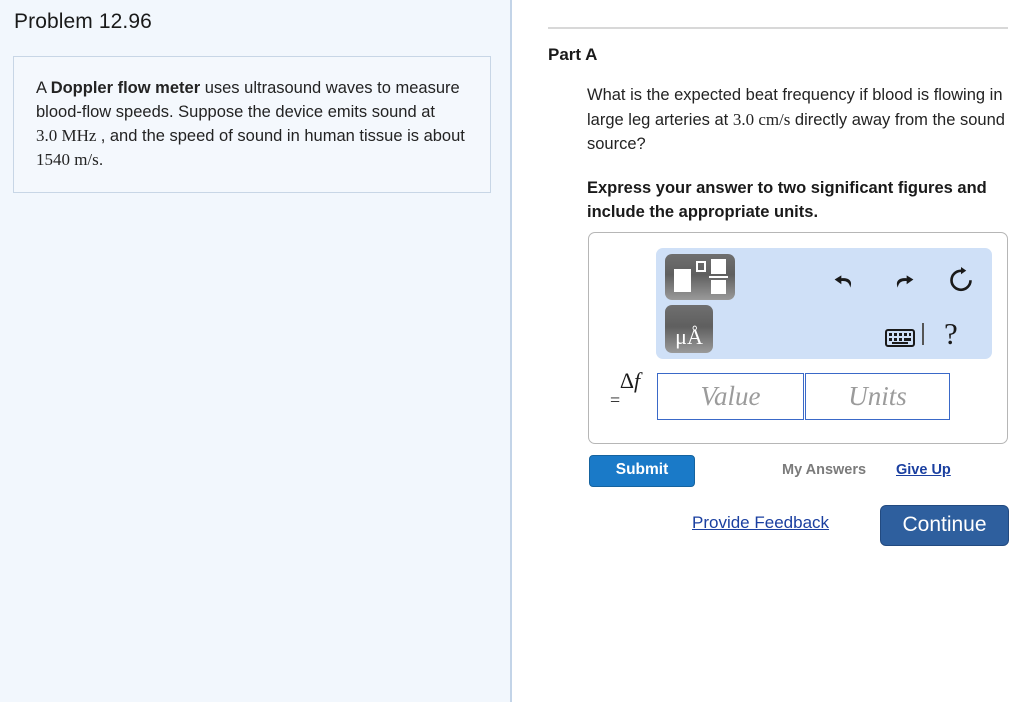  Describe the element at coordinates (47, 135) in the screenshot. I see `frequency-value: 3.0` at that location.